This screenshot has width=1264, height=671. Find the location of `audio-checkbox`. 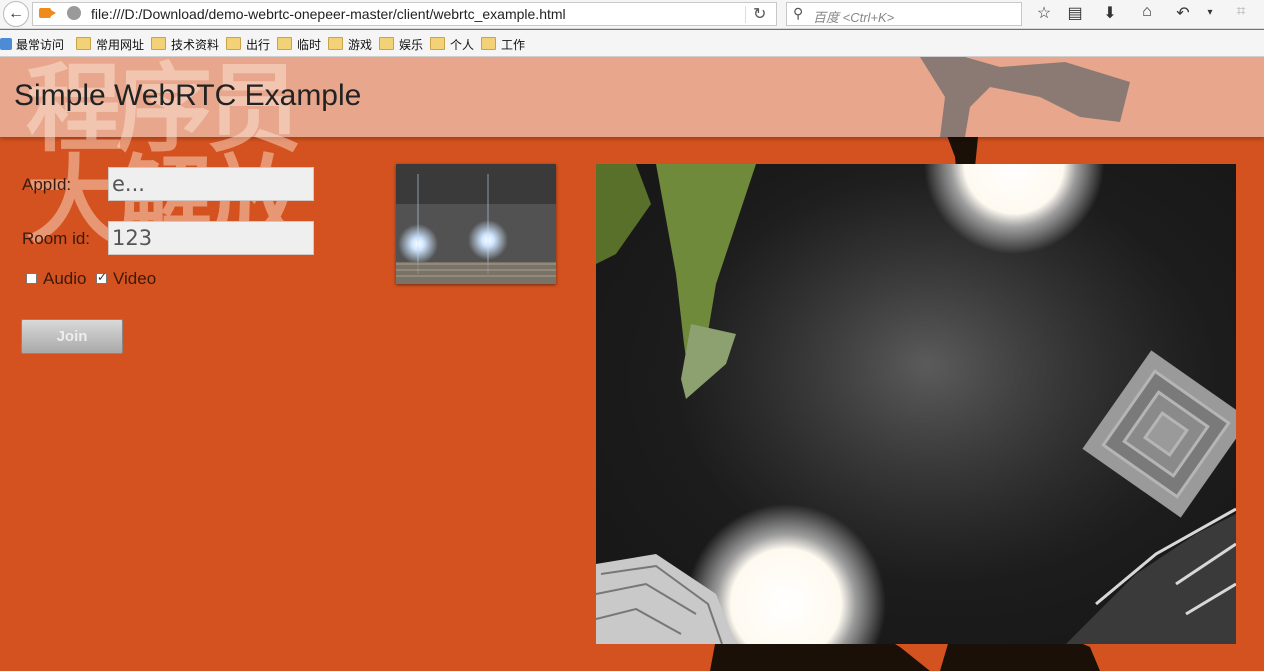

audio-checkbox is located at coordinates (31, 278).